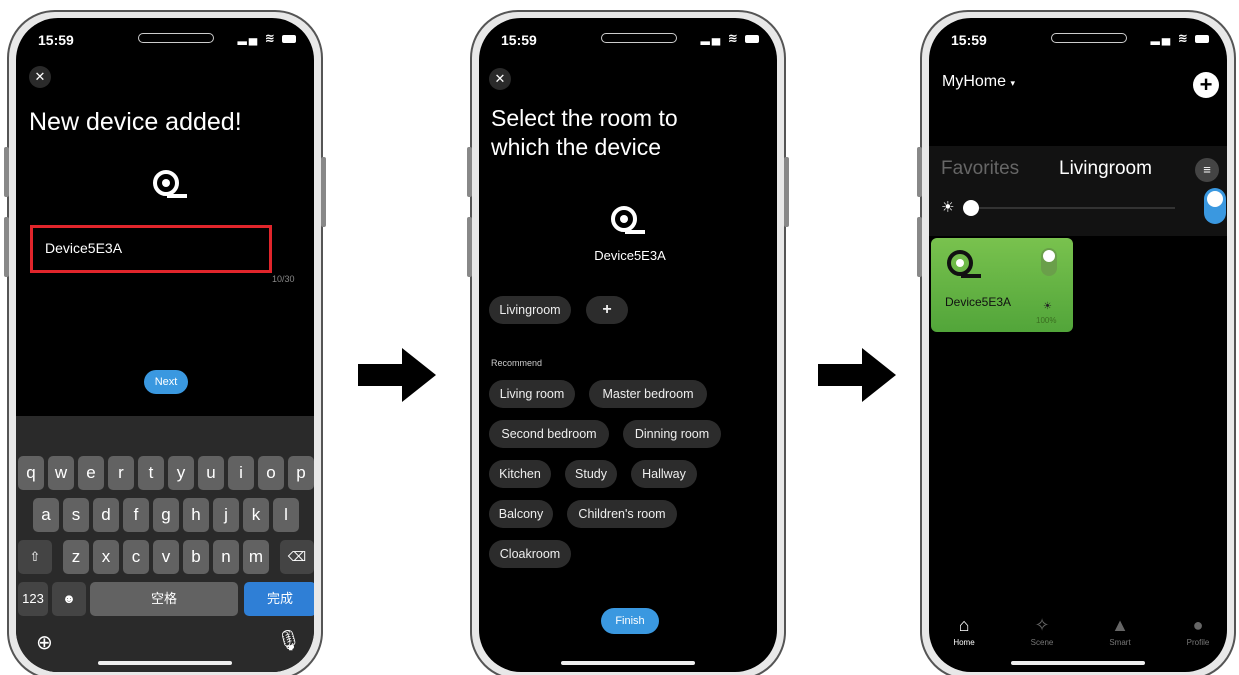 Image resolution: width=1239 pixels, height=675 pixels. I want to click on key-a: a, so click(46, 515).